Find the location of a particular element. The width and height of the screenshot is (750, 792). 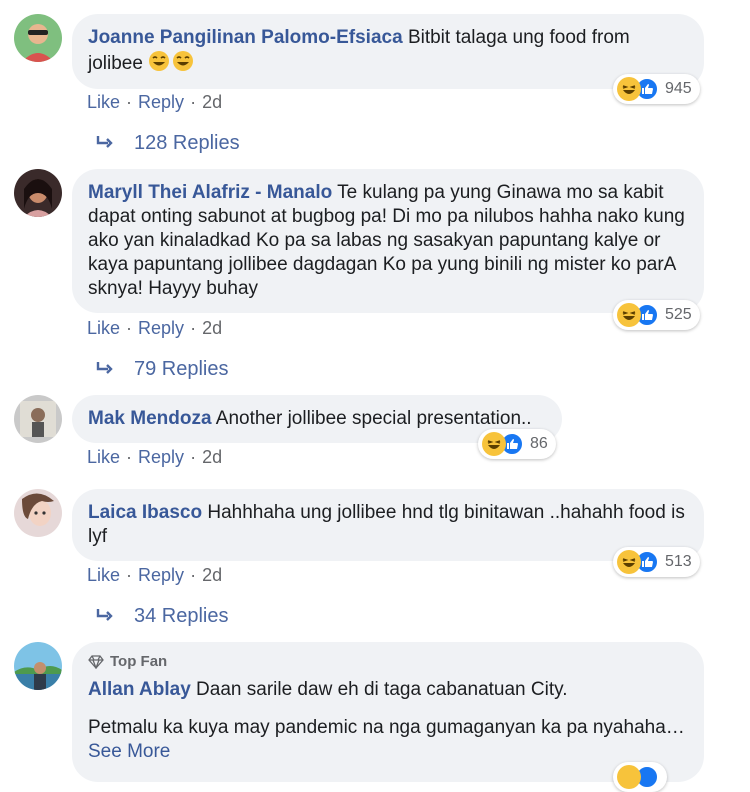

comment-author: Allan Ablay is located at coordinates (139, 689).